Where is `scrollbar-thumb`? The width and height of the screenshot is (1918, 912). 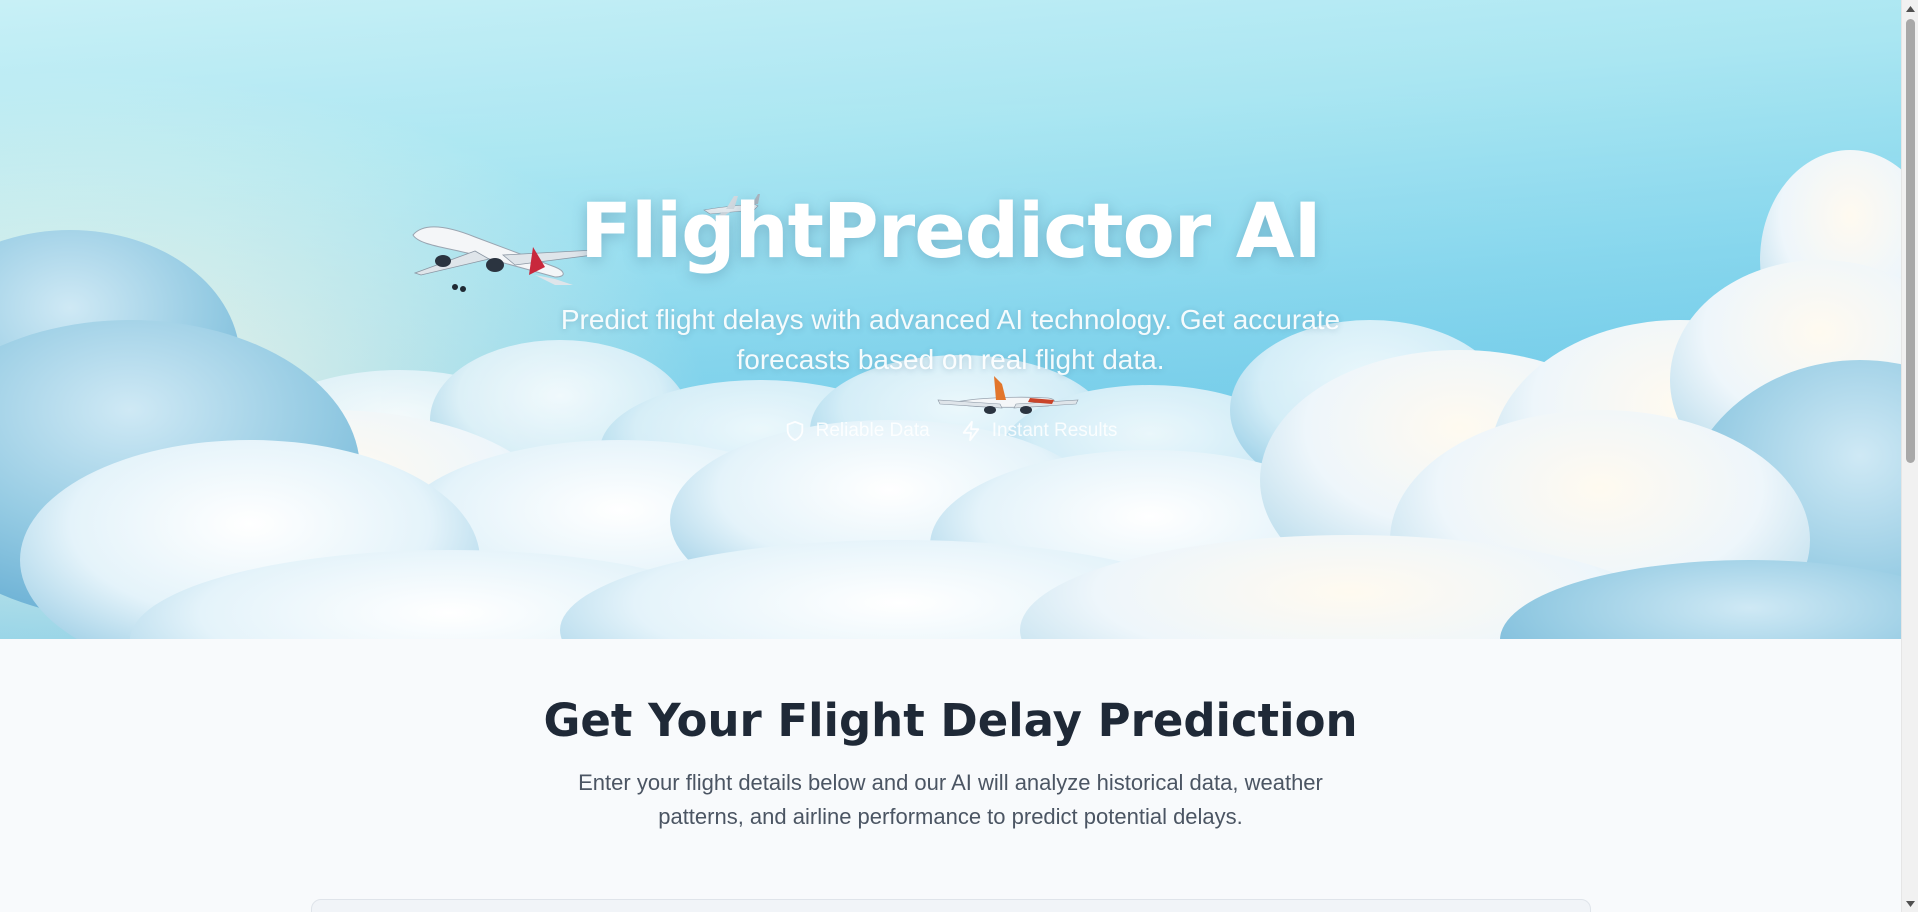
scrollbar-thumb is located at coordinates (1910, 241).